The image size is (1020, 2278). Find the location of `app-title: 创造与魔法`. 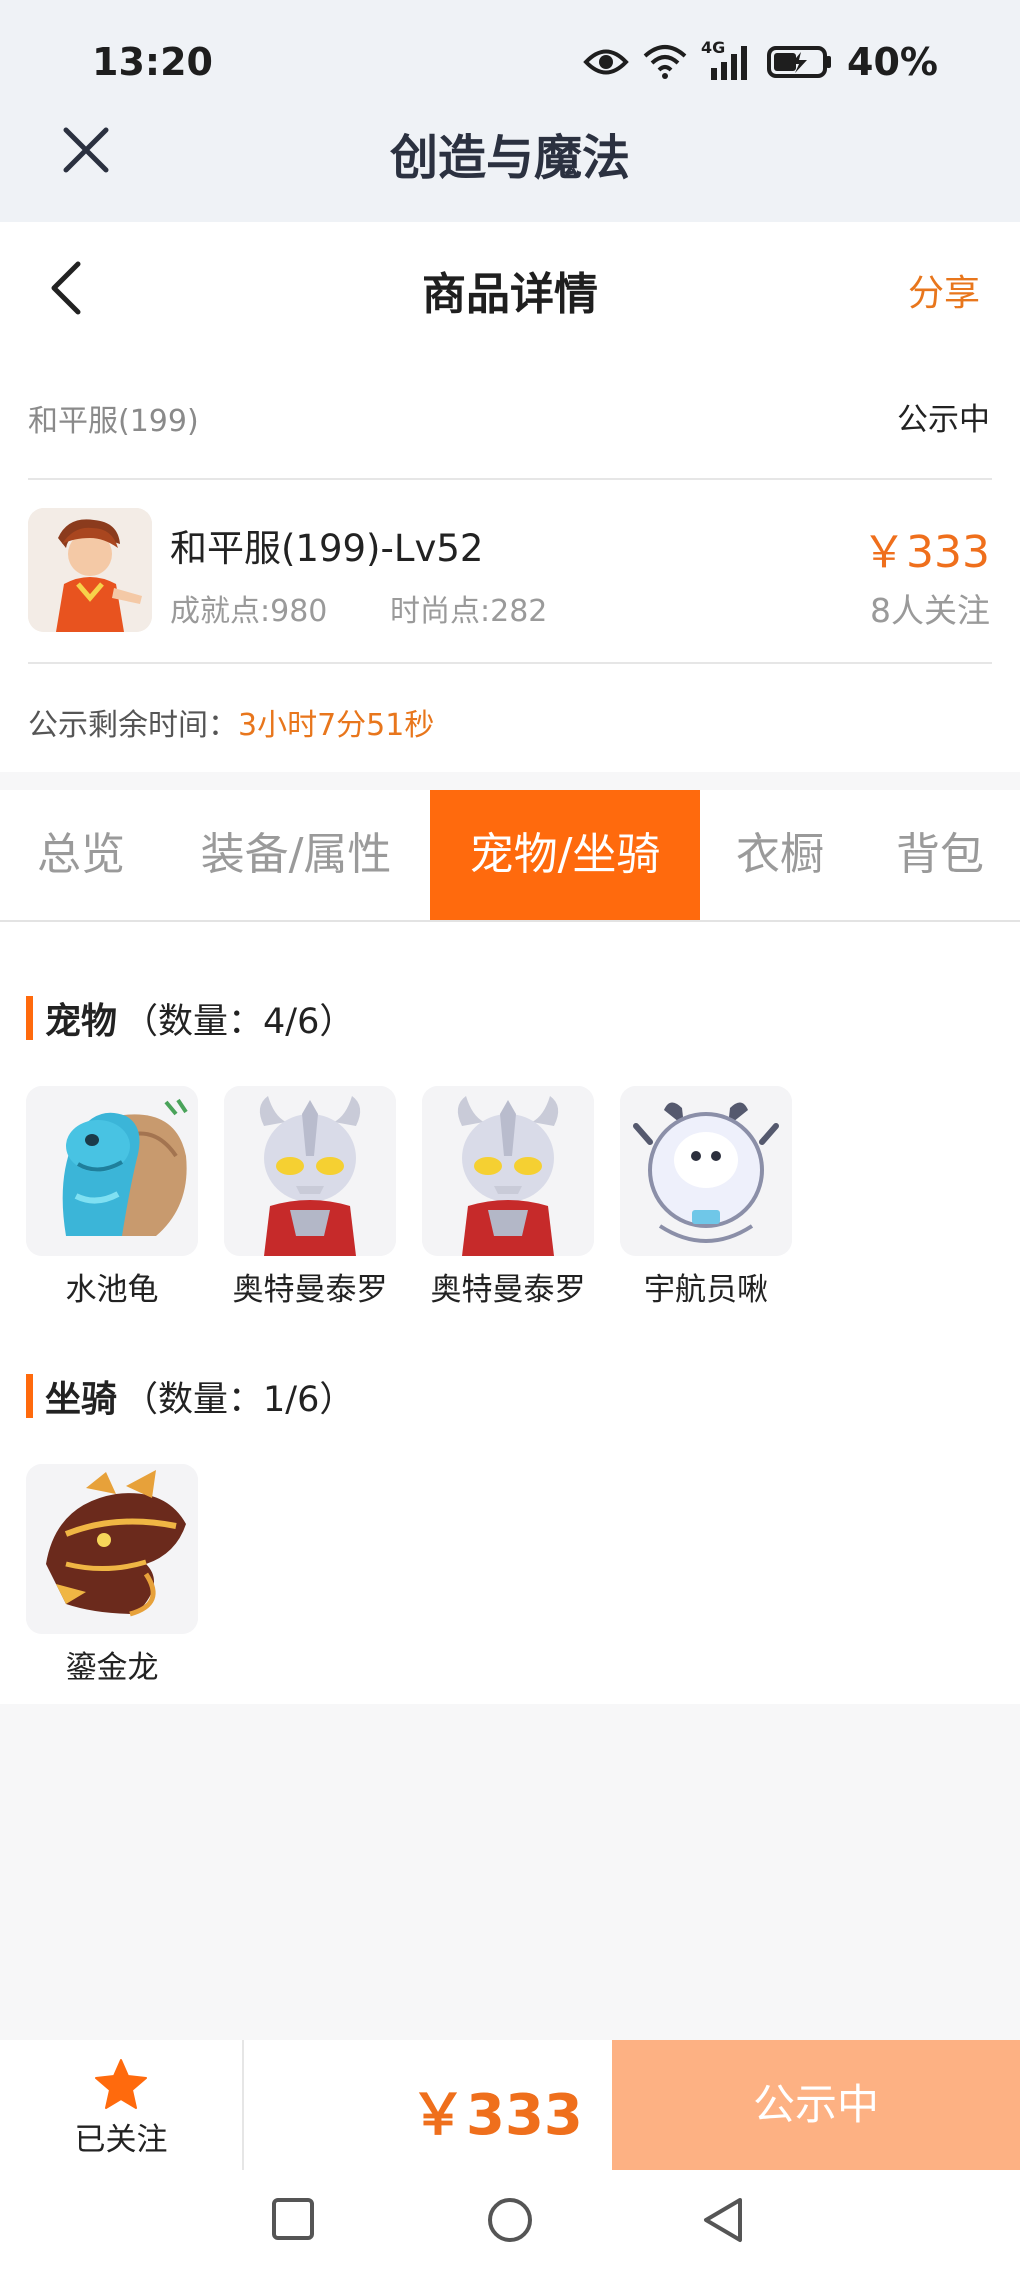

app-title: 创造与魔法 is located at coordinates (509, 158).